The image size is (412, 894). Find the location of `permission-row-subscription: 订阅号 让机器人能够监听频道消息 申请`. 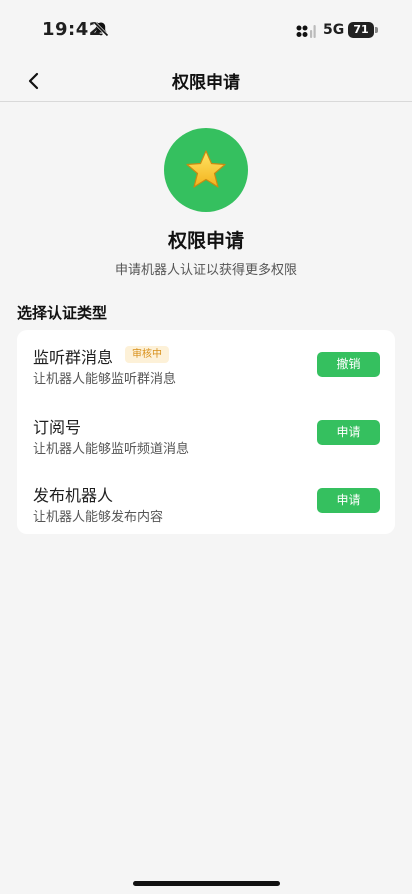

permission-row-subscription: 订阅号 让机器人能够监听频道消息 申请 is located at coordinates (206, 432).